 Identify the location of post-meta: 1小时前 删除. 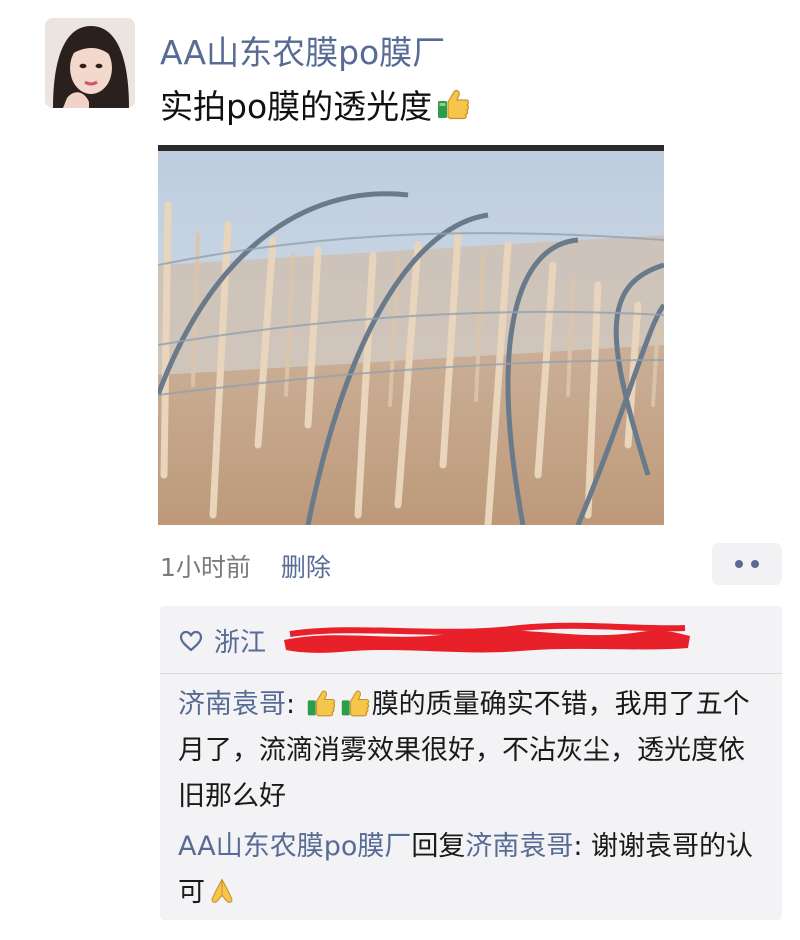
(245, 566).